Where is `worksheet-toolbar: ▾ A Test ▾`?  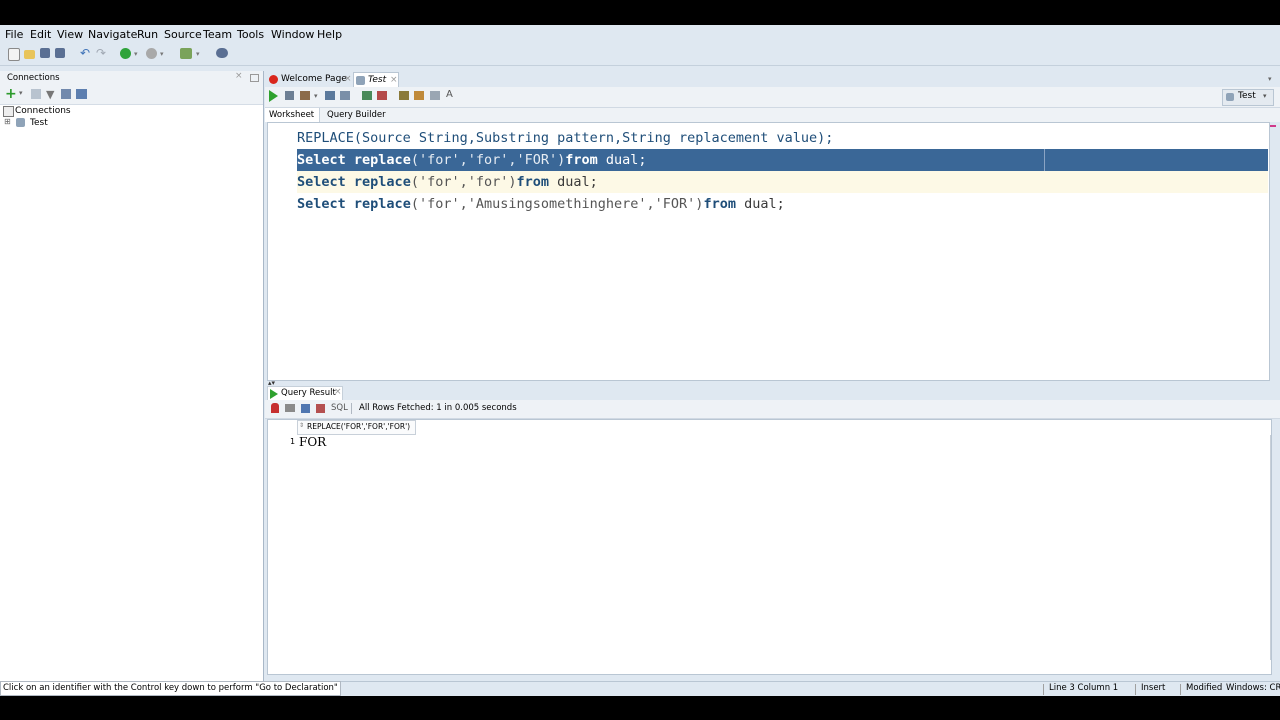
worksheet-toolbar: ▾ A Test ▾ is located at coordinates (772, 97).